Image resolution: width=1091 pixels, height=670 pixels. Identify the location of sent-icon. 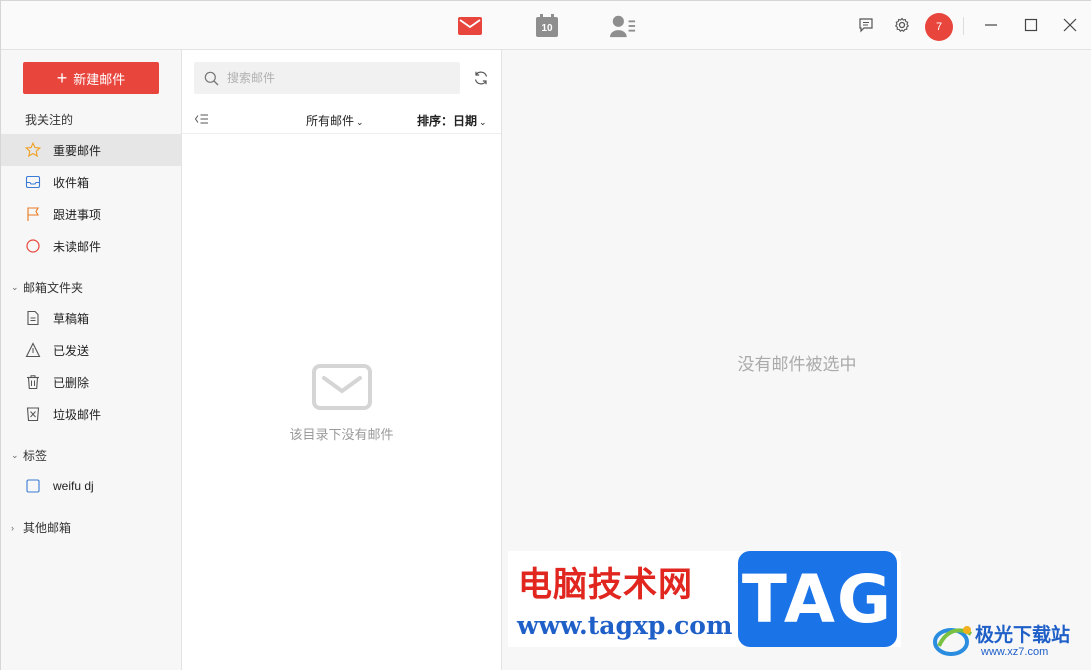
(33, 350).